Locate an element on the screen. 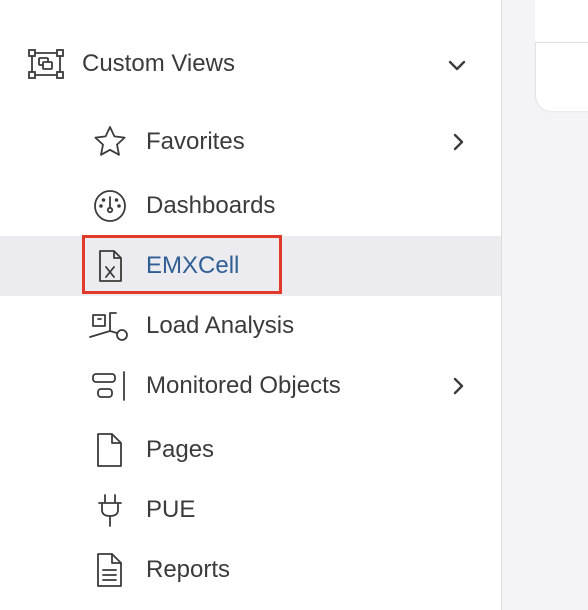  sidebar-item-label: Load Analysis is located at coordinates (220, 325).